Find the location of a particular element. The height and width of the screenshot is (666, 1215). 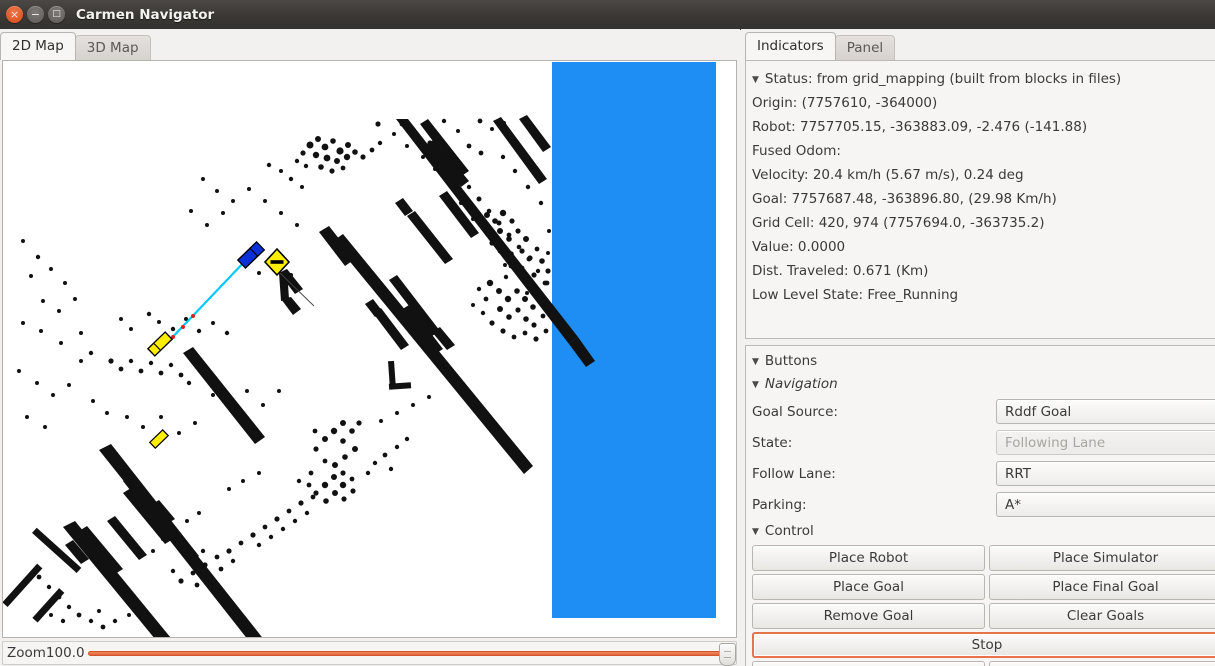

zoom-slider is located at coordinates (411, 654).